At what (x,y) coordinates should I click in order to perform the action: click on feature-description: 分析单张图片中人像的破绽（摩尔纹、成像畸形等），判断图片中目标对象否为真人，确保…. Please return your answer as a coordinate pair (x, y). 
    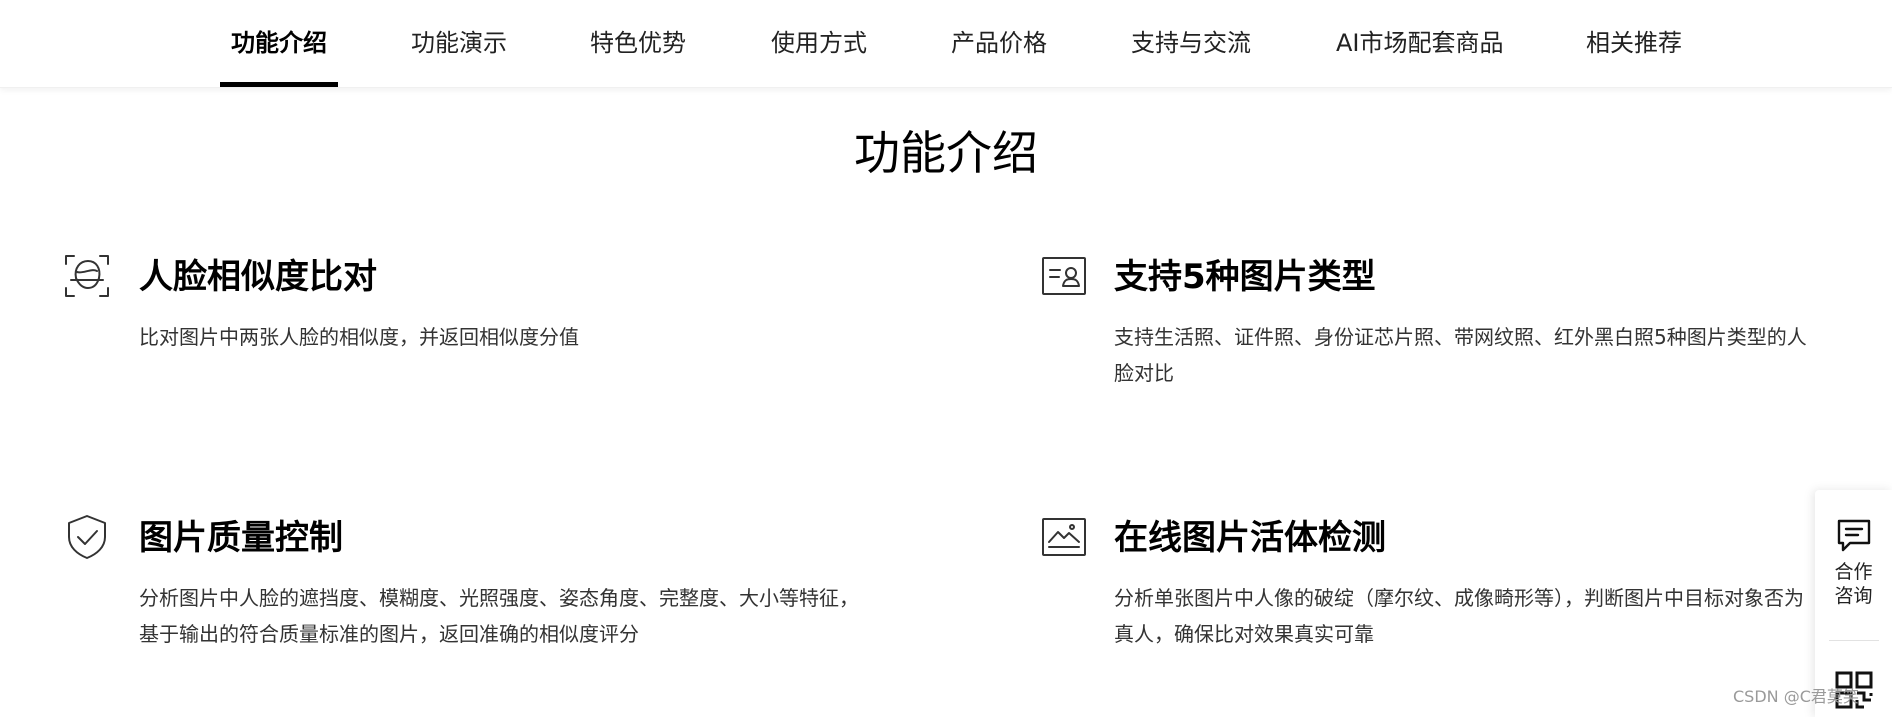
    Looking at the image, I should click on (1459, 616).